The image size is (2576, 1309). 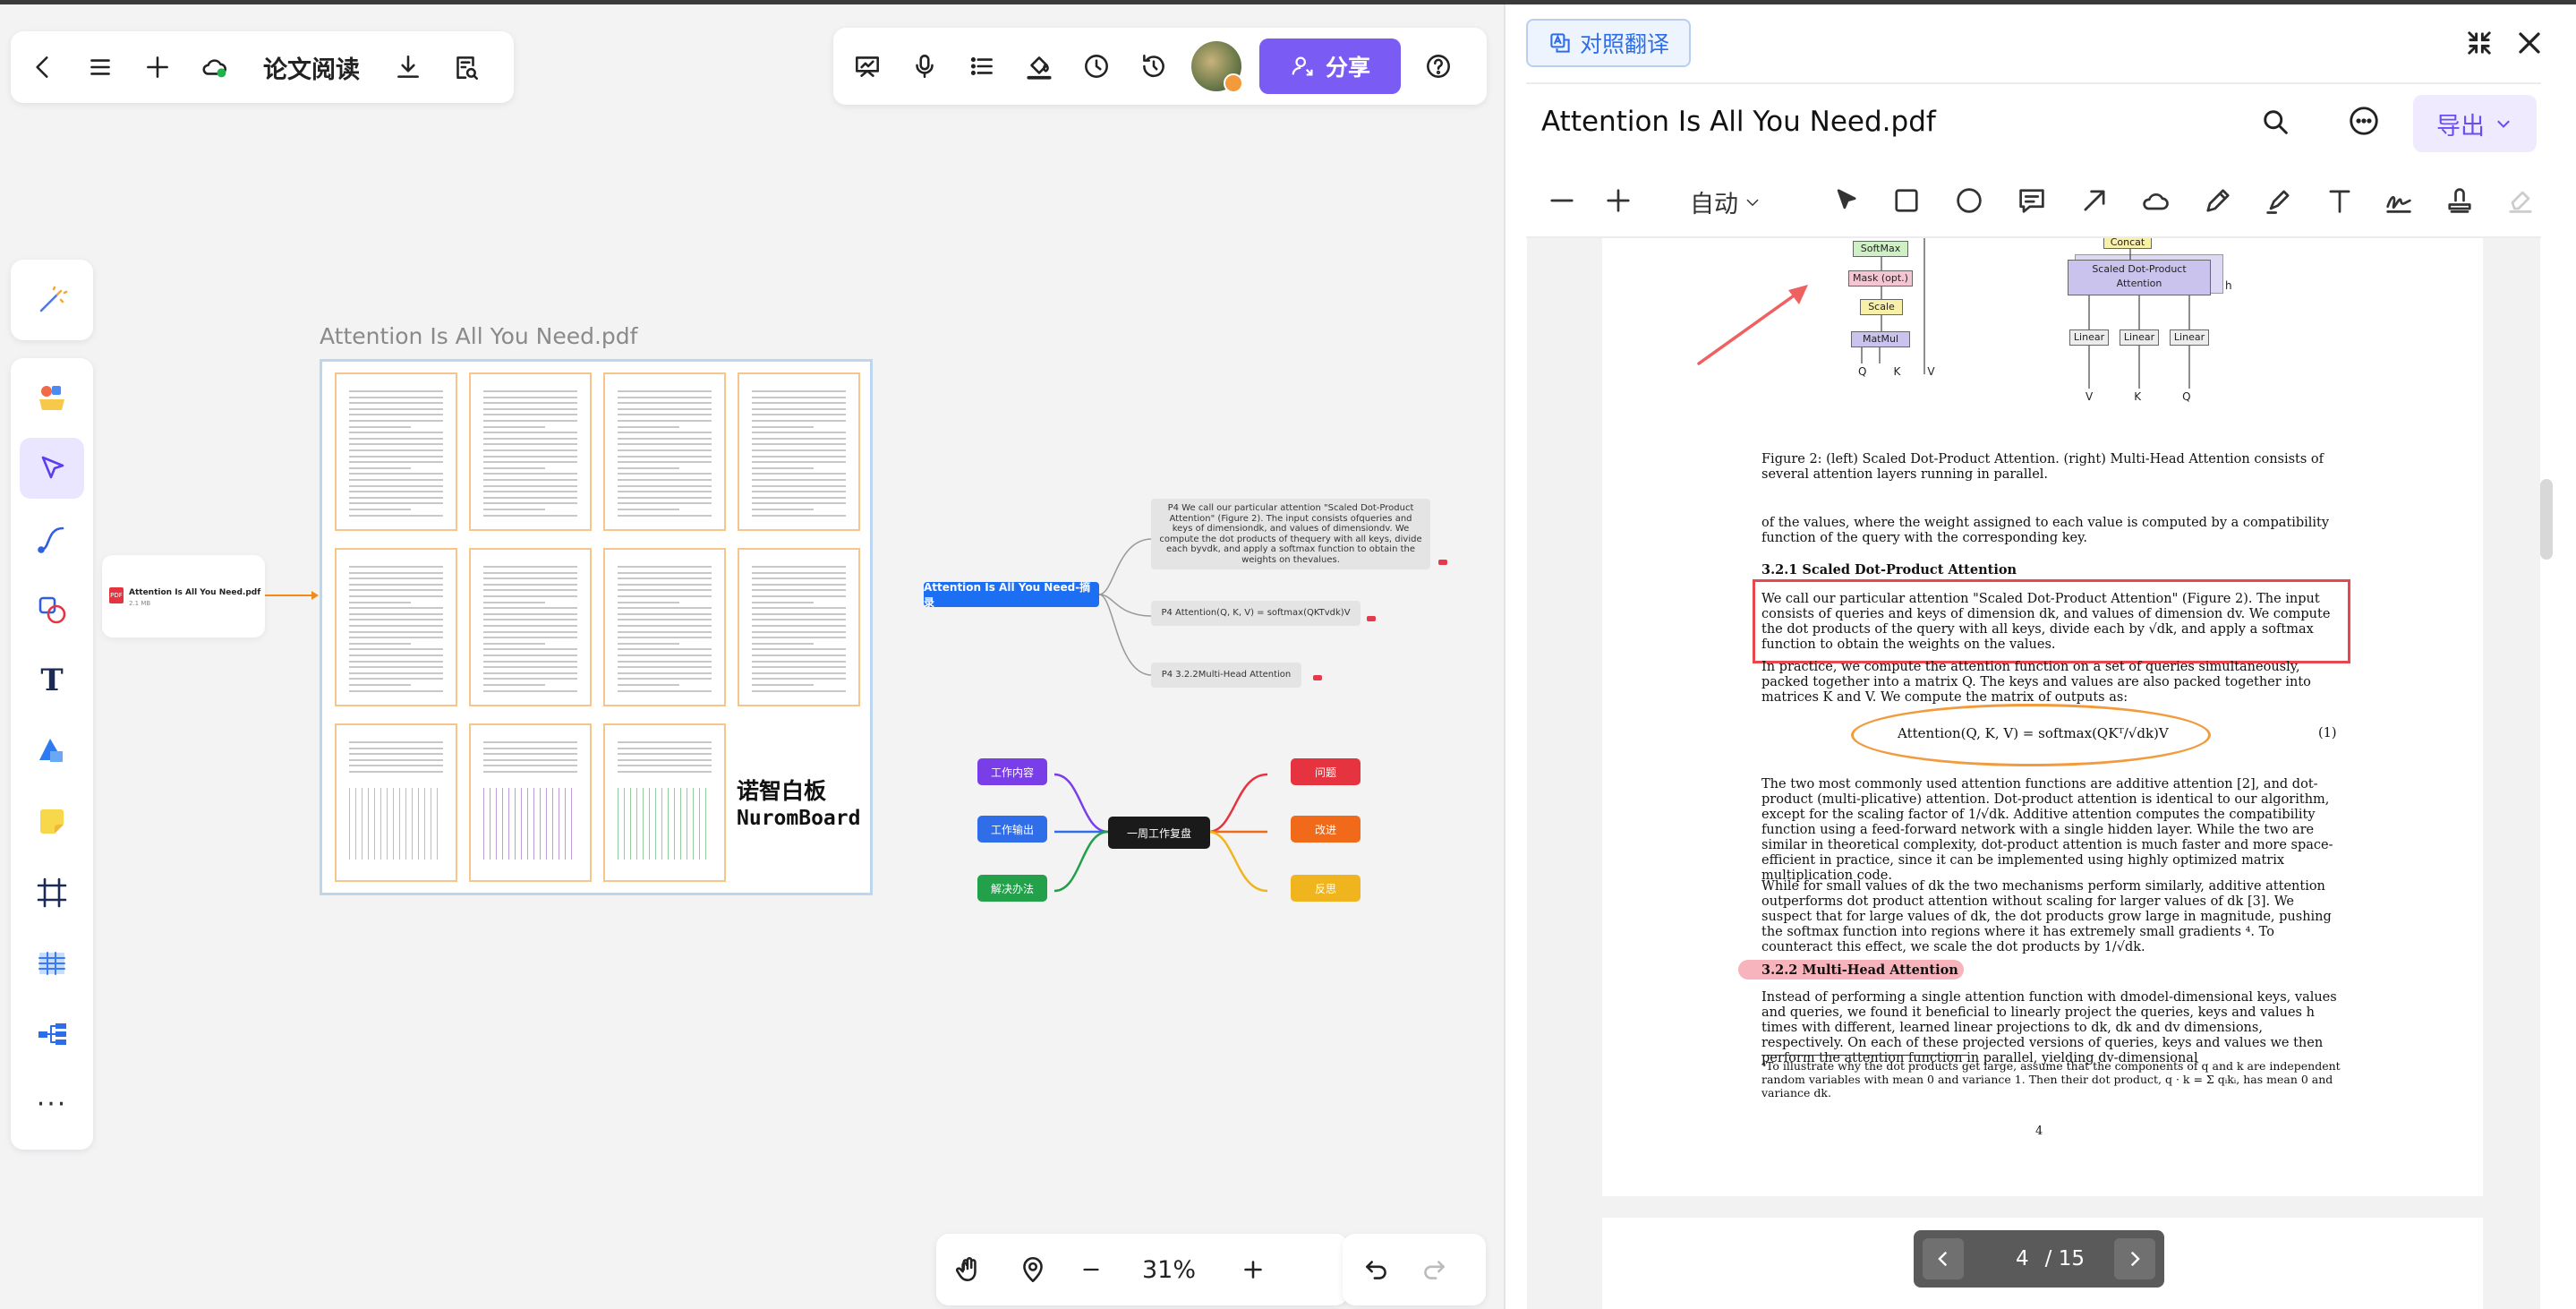 What do you see at coordinates (1943, 1258) in the screenshot?
I see `prev-page-button` at bounding box center [1943, 1258].